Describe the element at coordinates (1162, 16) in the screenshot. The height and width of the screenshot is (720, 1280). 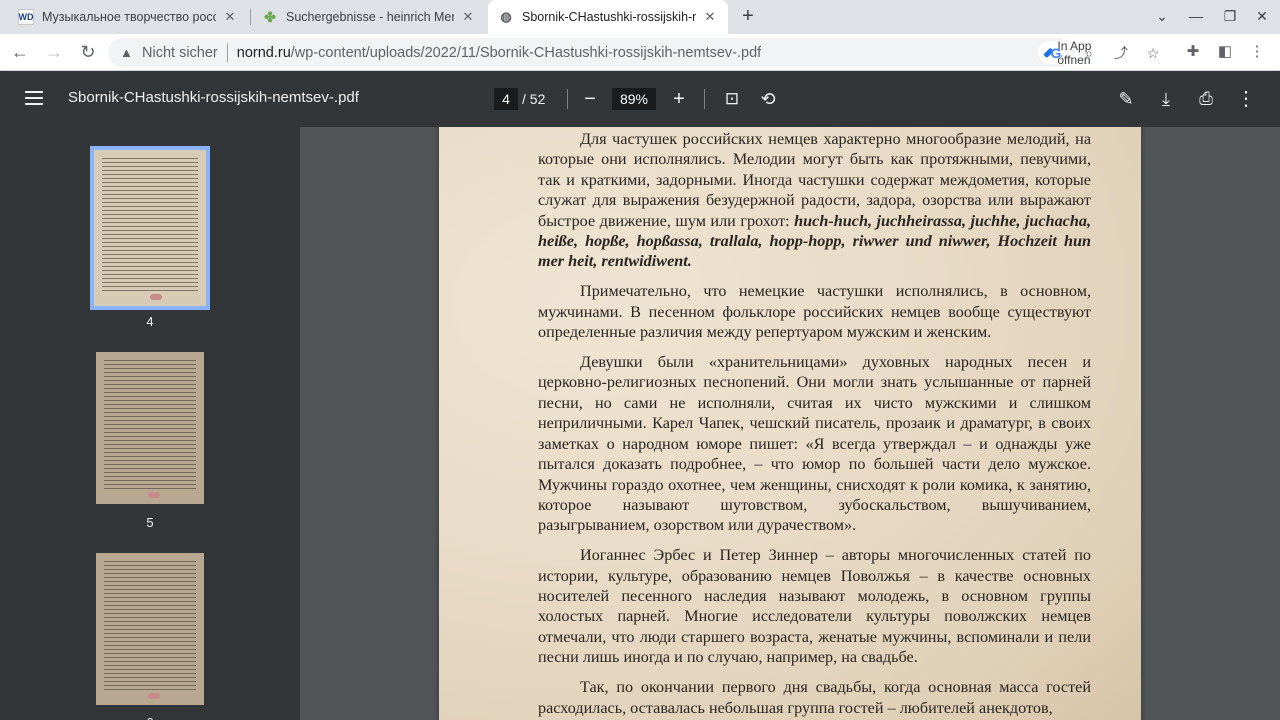
I see `tab-search-icon: ⌄` at that location.